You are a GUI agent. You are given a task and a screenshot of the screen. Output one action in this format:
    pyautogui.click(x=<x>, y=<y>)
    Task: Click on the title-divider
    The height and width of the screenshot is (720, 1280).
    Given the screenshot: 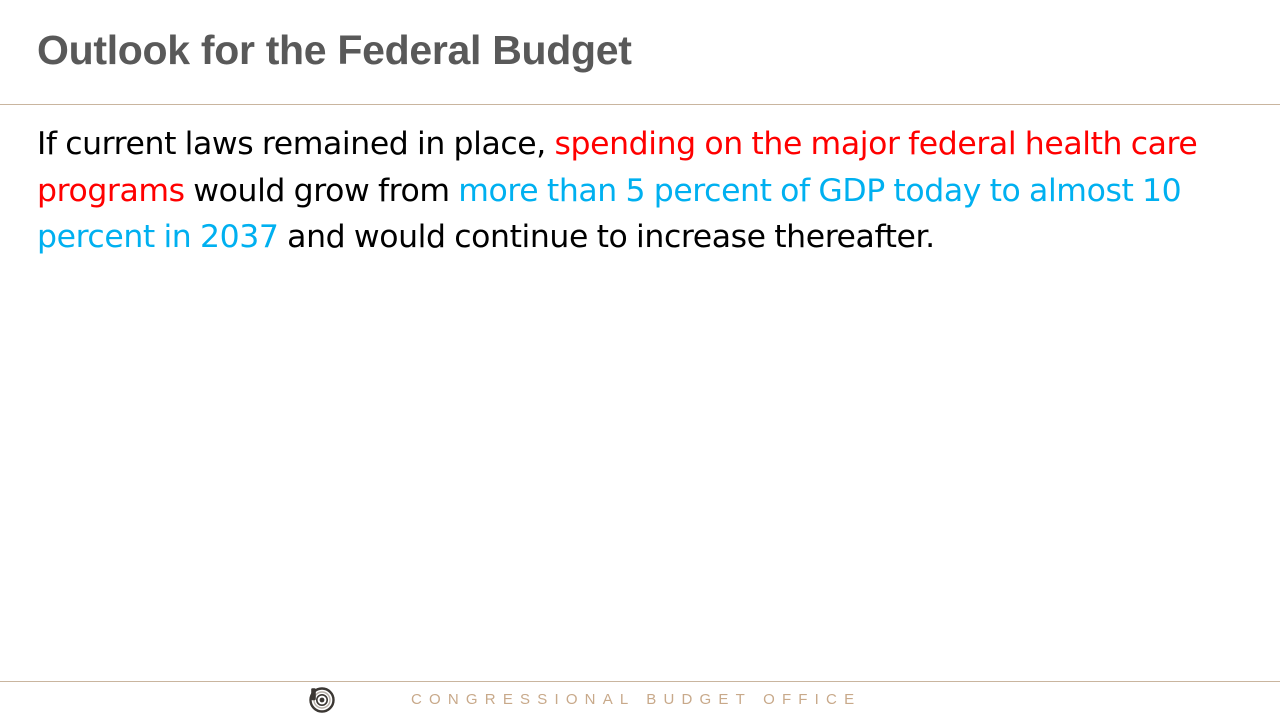 What is the action you would take?
    pyautogui.click(x=640, y=104)
    